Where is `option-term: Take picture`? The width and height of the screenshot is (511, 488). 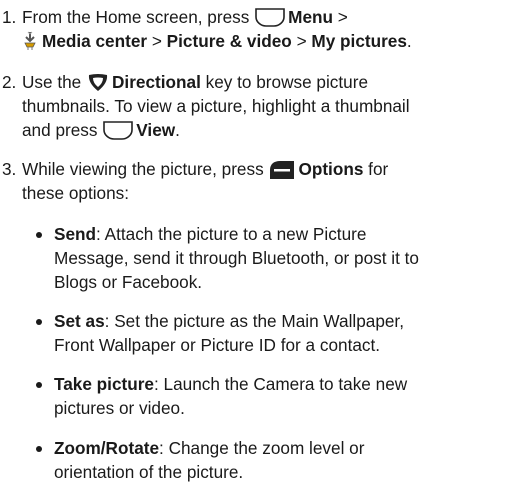
option-term: Take picture is located at coordinates (104, 384).